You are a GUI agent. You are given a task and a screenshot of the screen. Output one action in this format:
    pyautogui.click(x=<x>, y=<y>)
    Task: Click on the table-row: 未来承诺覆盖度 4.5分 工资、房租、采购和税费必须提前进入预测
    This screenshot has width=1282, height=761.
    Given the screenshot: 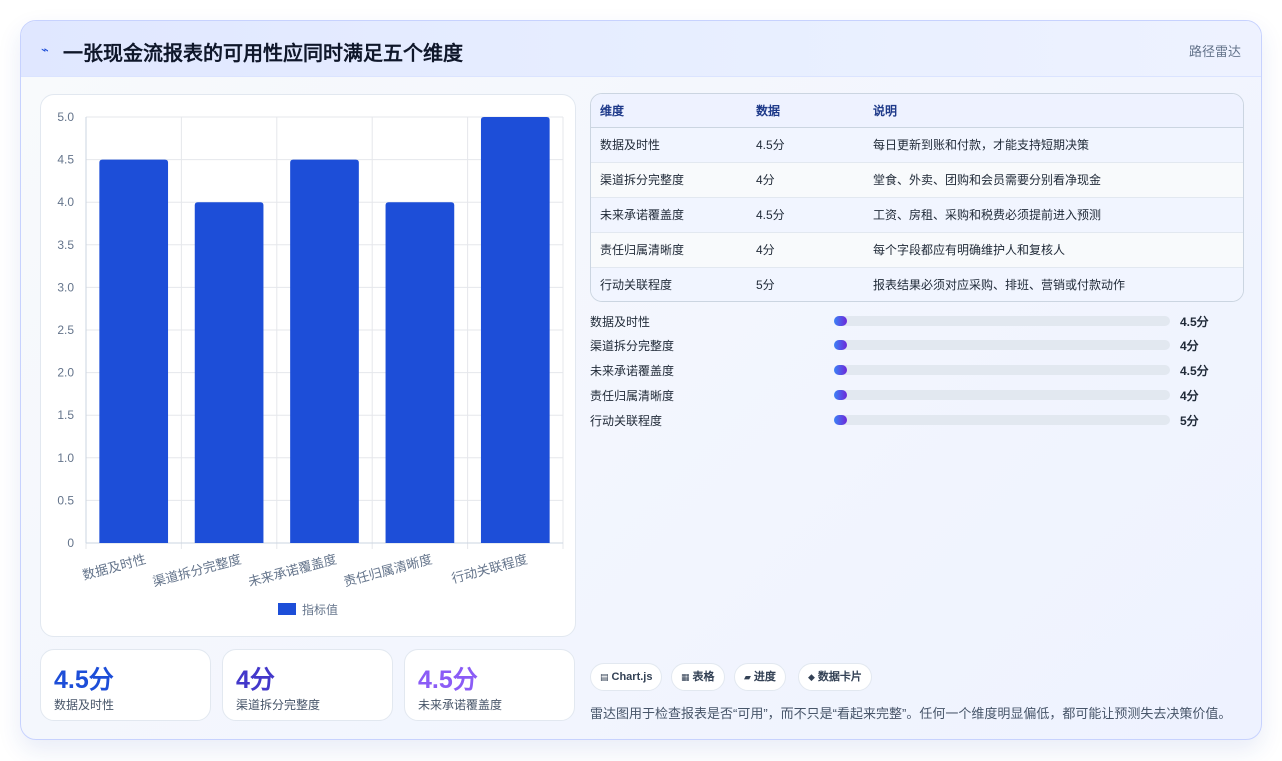 What is the action you would take?
    pyautogui.click(x=917, y=215)
    